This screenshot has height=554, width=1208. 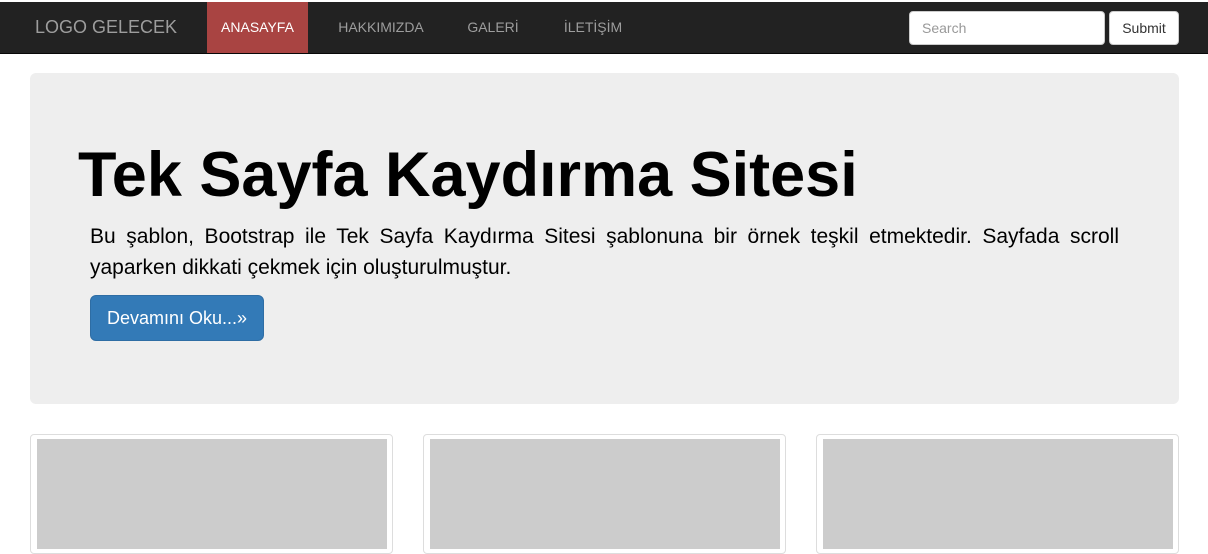 What do you see at coordinates (593, 27) in the screenshot?
I see `nav-item-iletisim: İLETİŞİM` at bounding box center [593, 27].